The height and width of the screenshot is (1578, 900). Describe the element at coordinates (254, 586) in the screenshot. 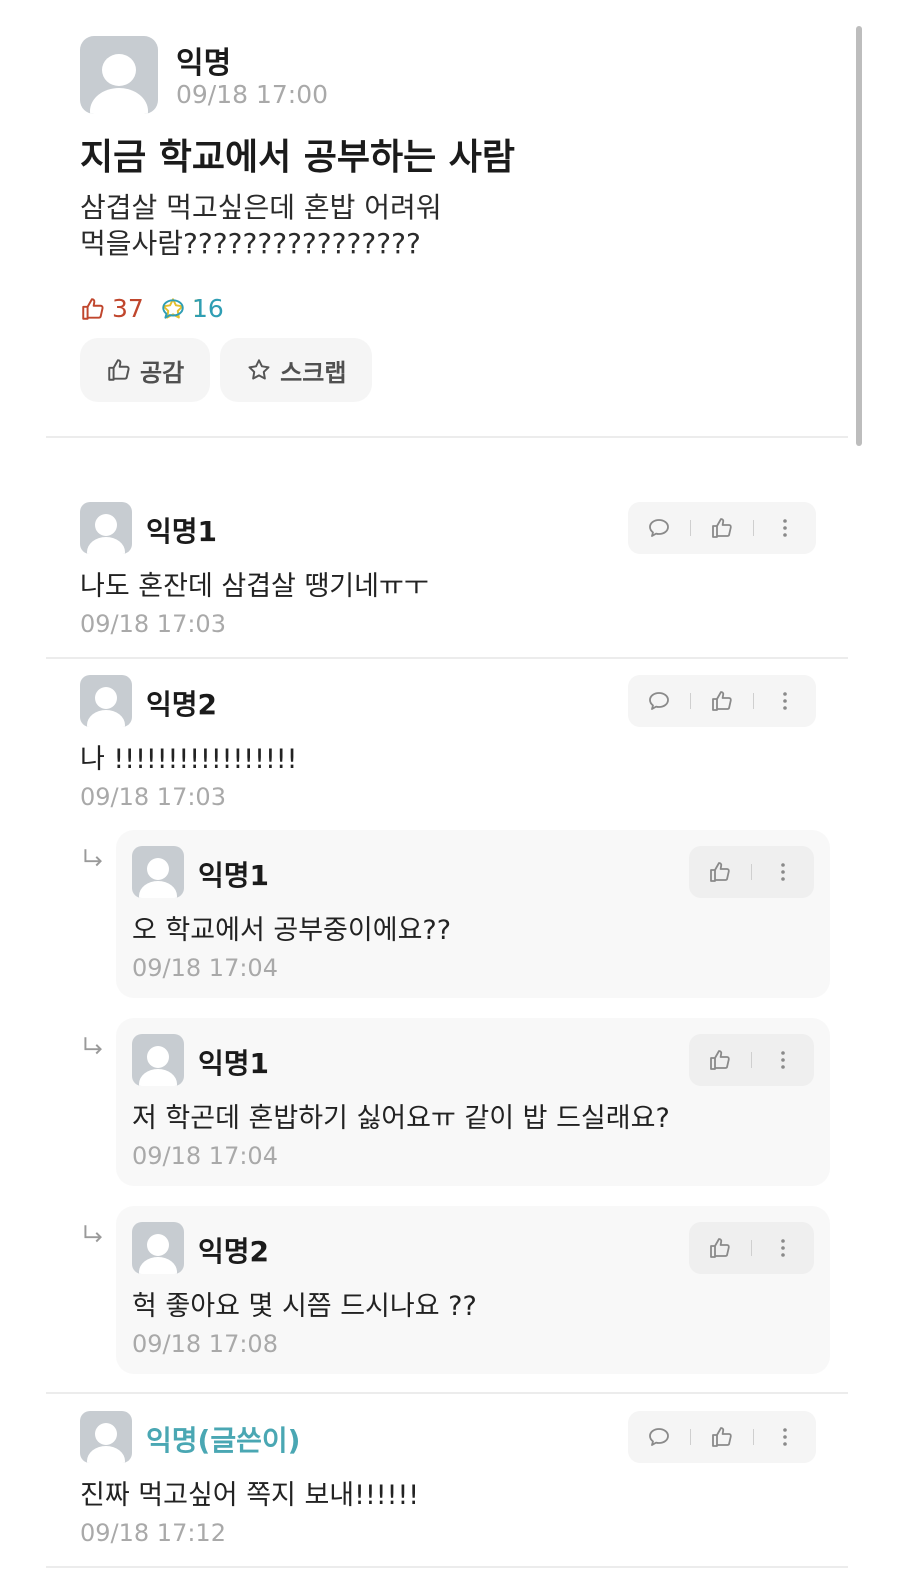

I see `comment-text: 나도 혼잔데 삼겹살 땡기네ㅠㅜ` at that location.